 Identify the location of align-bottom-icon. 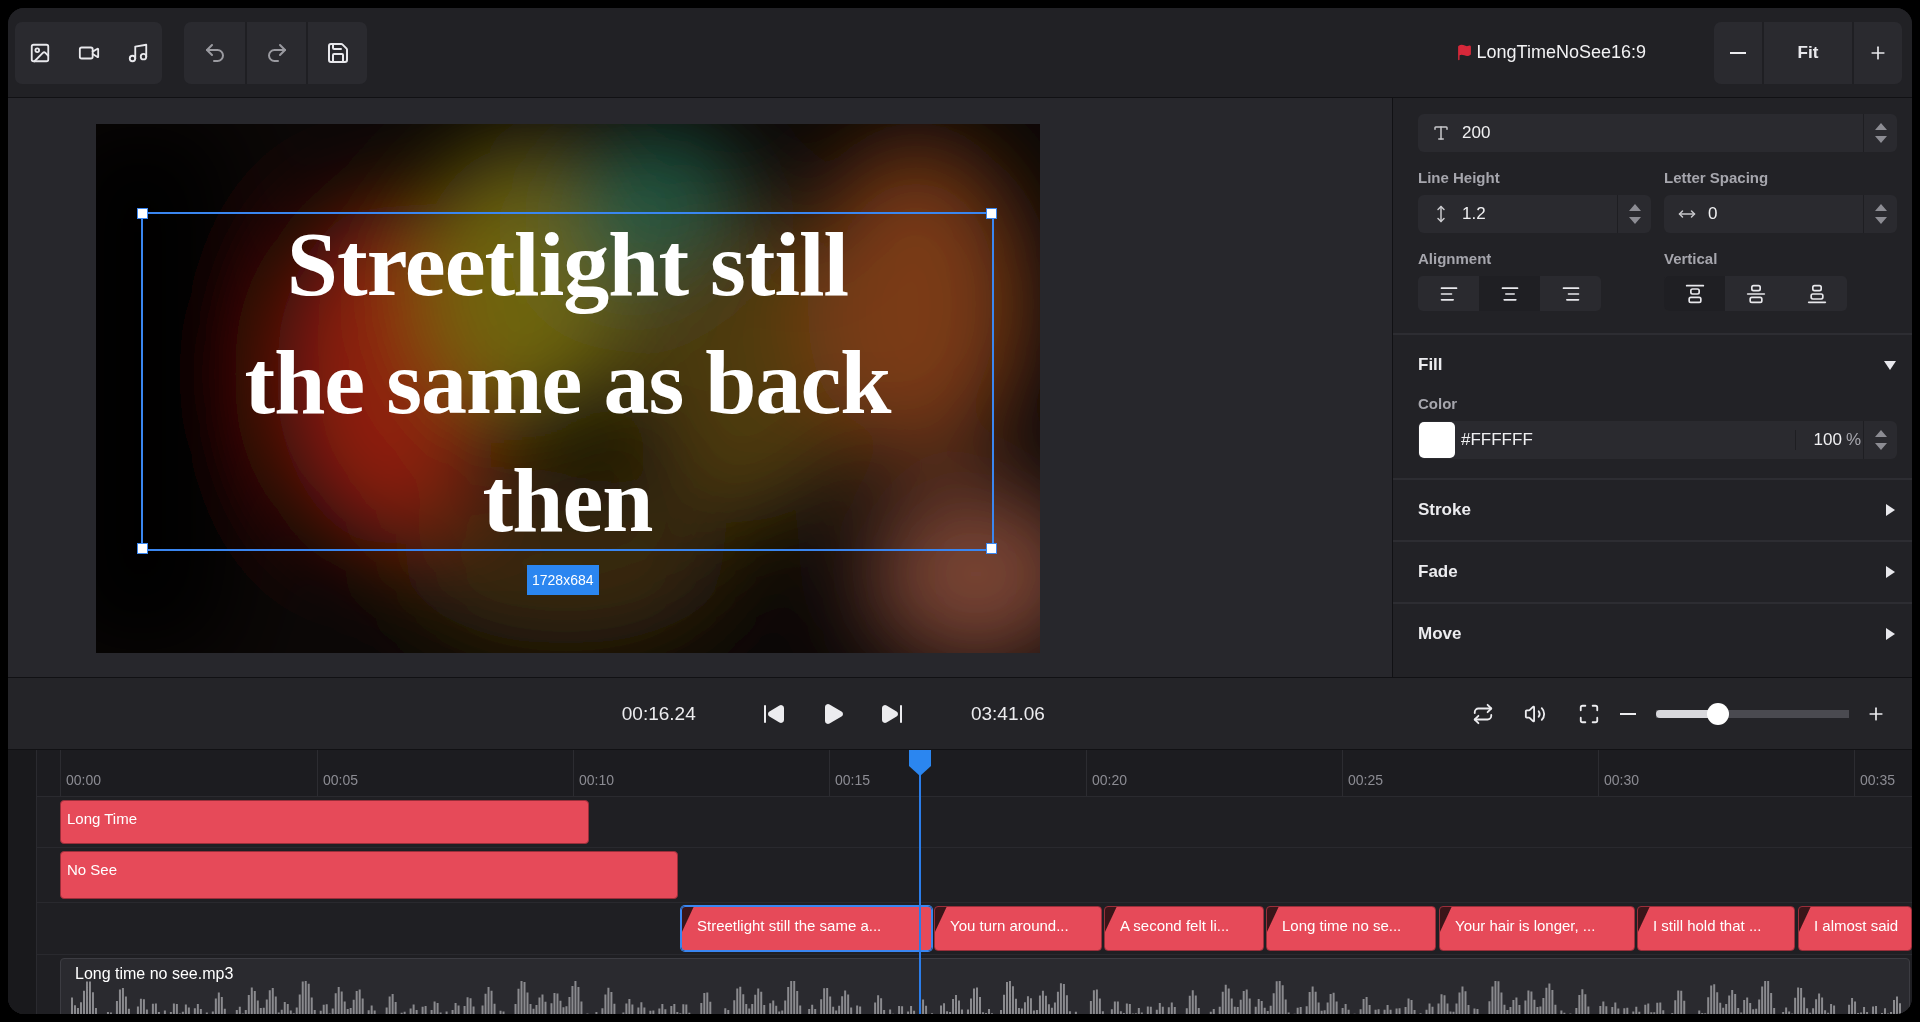
(1816, 293).